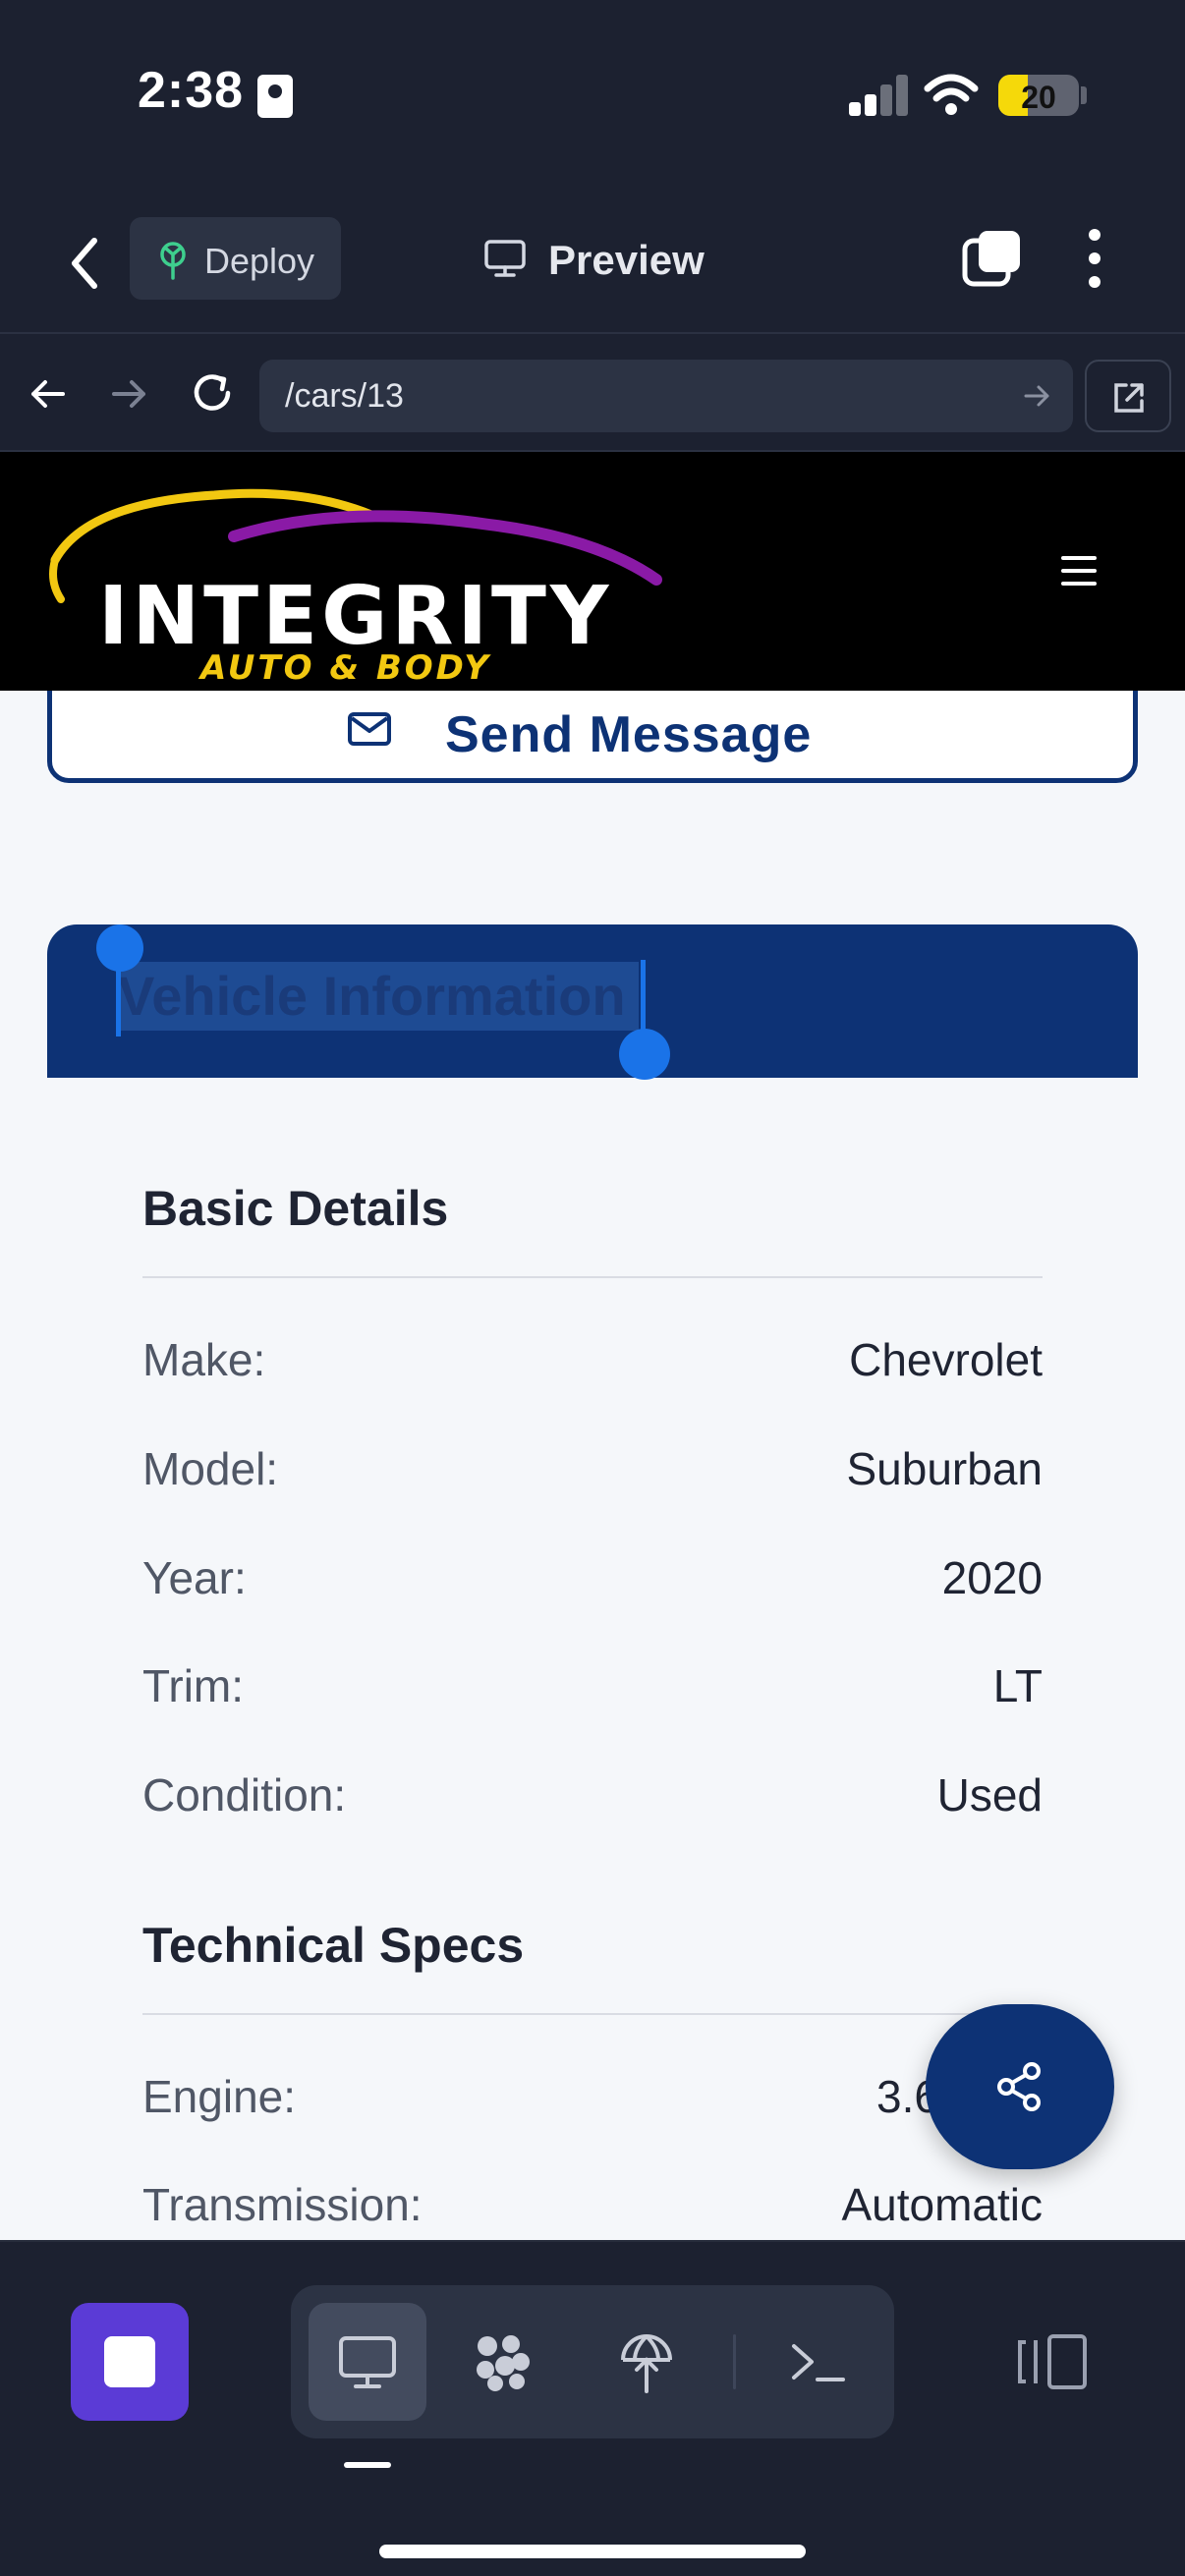 The width and height of the screenshot is (1185, 2576). Describe the element at coordinates (49, 394) in the screenshot. I see `browser-back-icon` at that location.